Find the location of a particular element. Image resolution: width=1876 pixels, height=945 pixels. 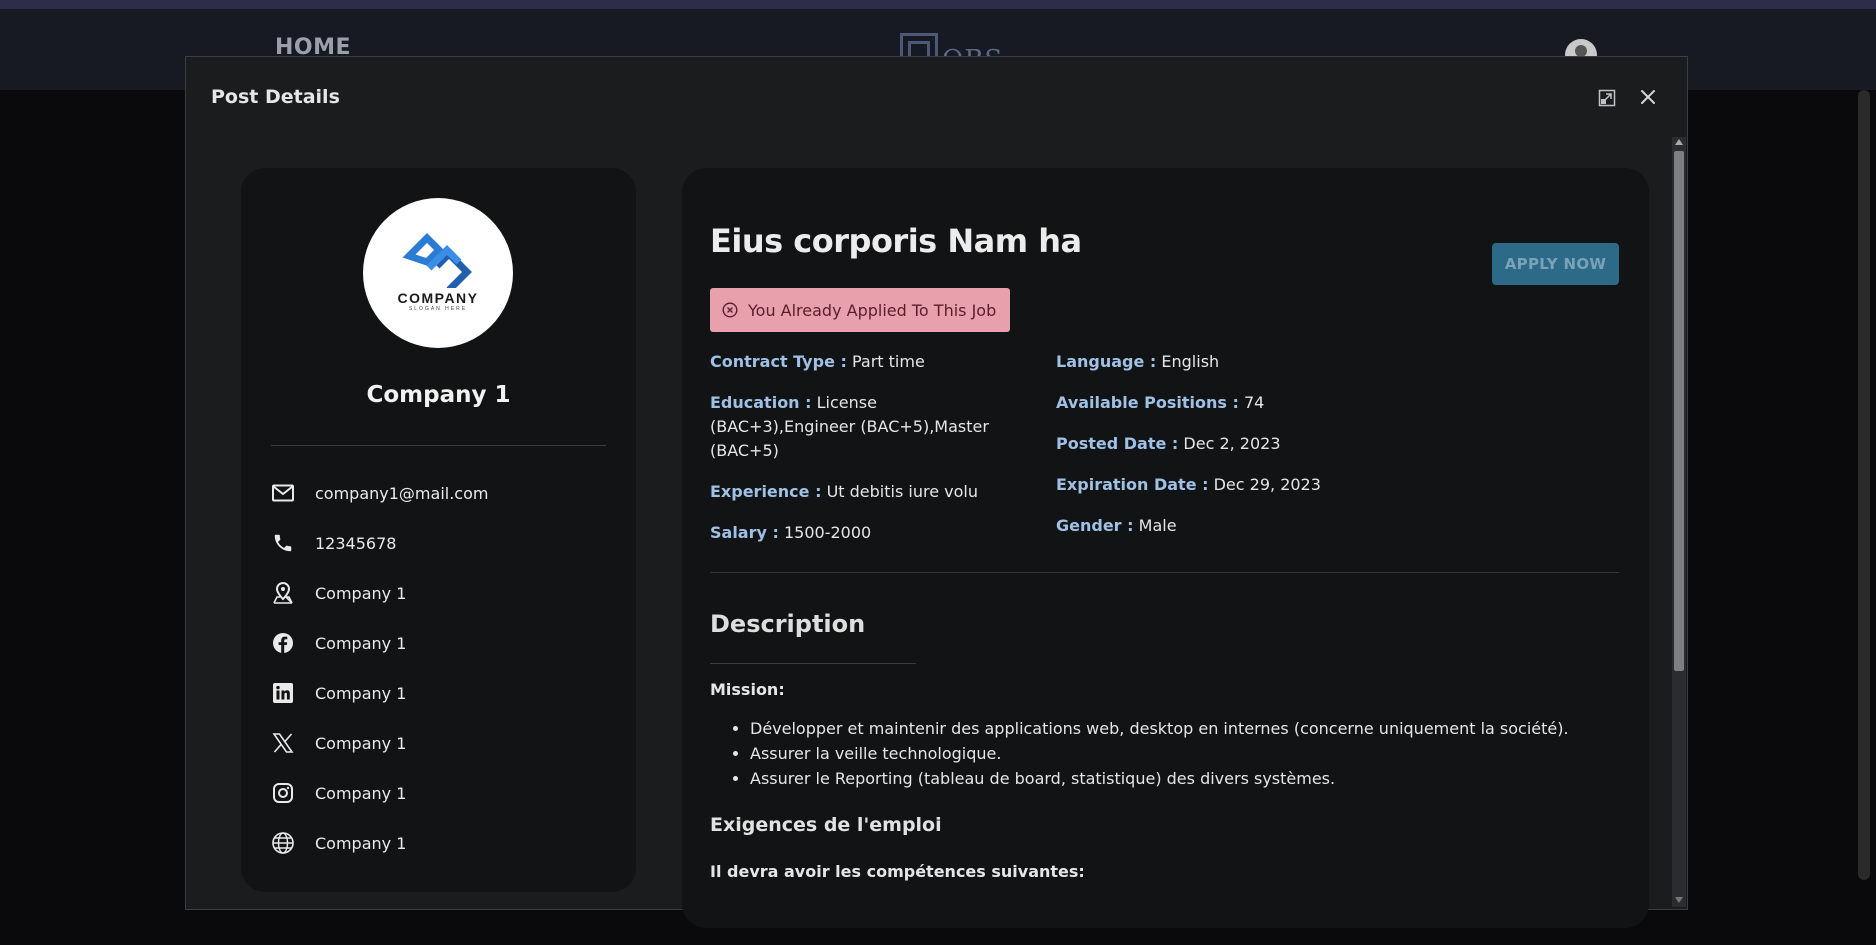

apply-now-button: APPLY NOW is located at coordinates (1555, 264).